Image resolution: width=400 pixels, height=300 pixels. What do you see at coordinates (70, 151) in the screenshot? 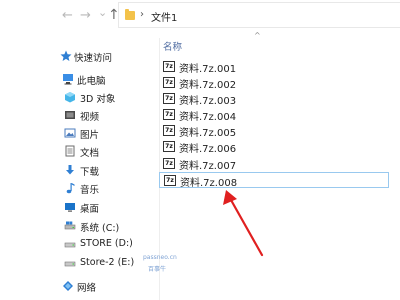
I see `documents-icon` at bounding box center [70, 151].